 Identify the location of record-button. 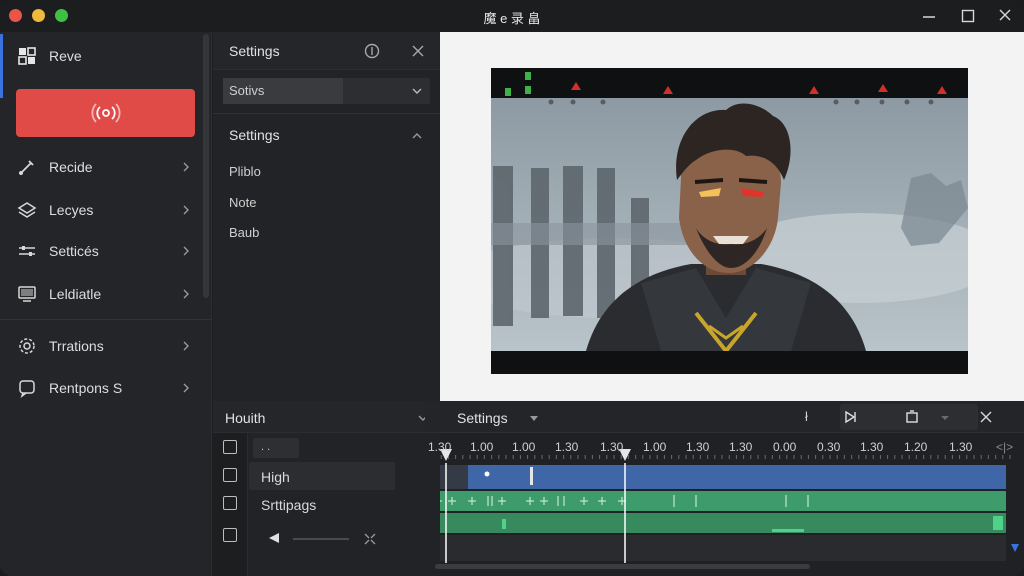
(105, 113).